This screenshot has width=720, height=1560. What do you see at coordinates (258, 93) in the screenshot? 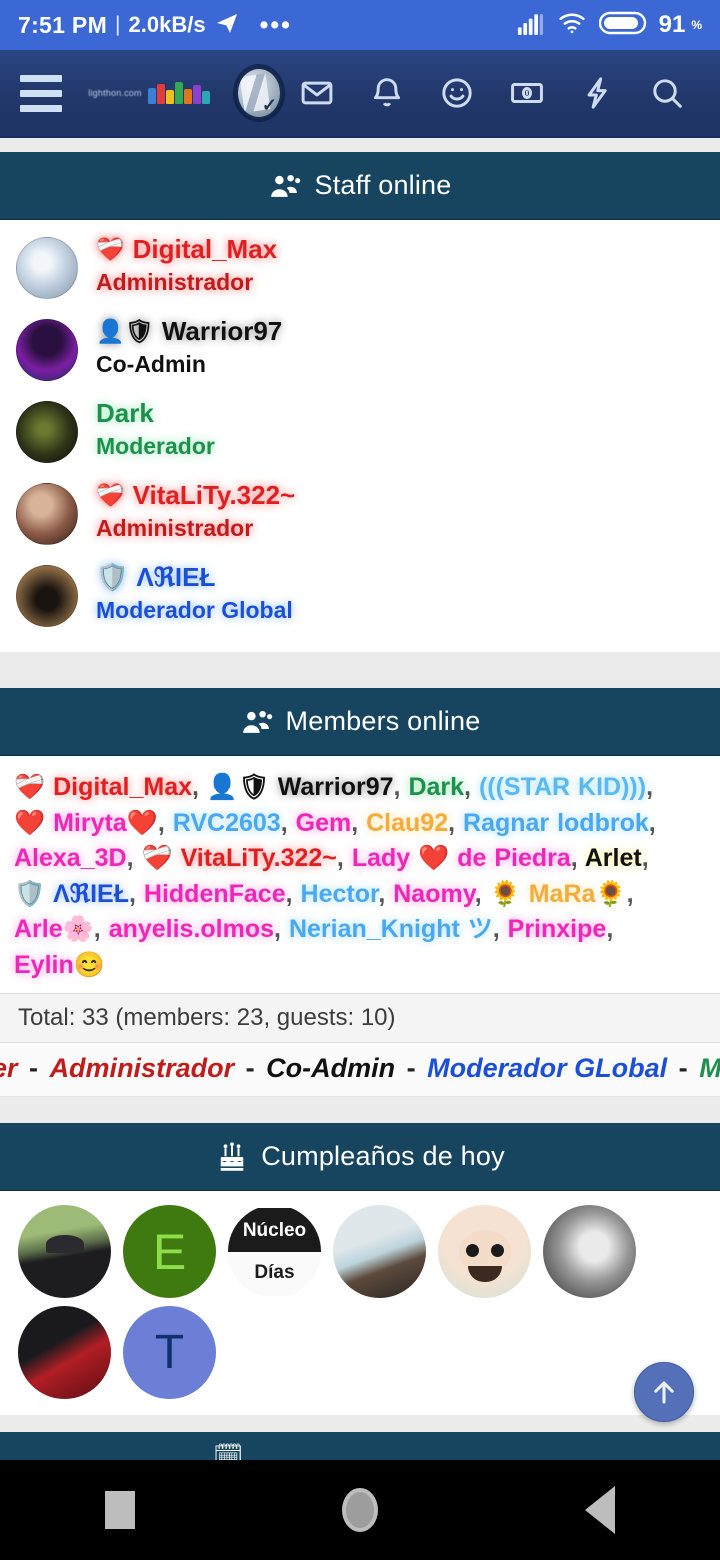
I see `user-avatar-icon` at bounding box center [258, 93].